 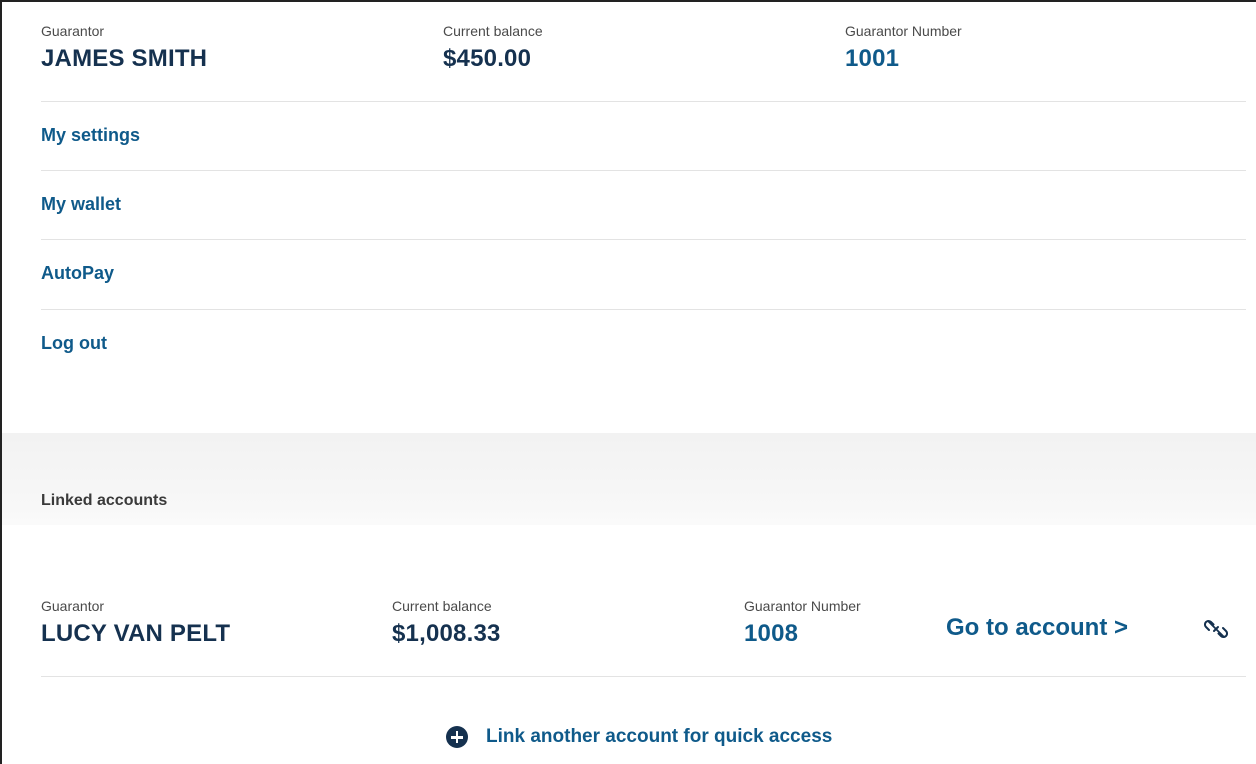 What do you see at coordinates (446, 633) in the screenshot?
I see `linked-current-balance: $1,008.33` at bounding box center [446, 633].